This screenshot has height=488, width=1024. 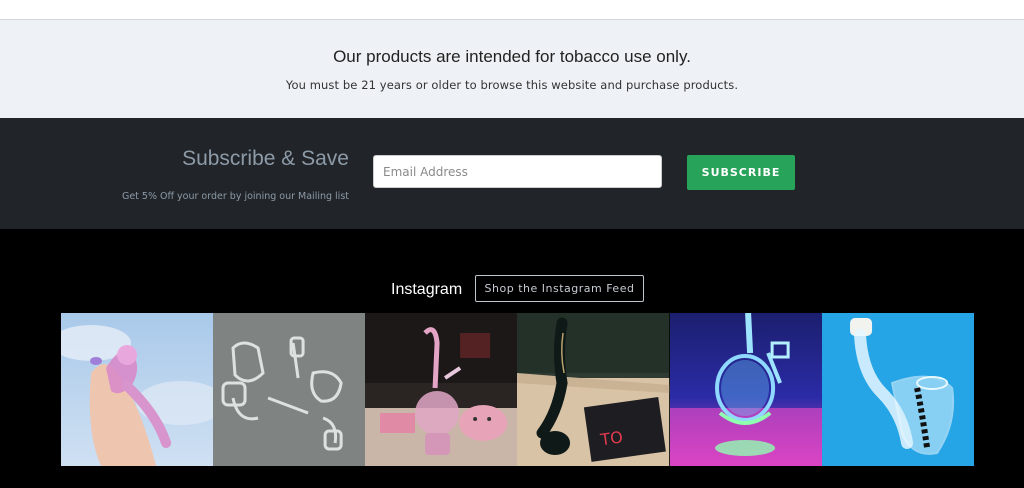 What do you see at coordinates (517, 171) in the screenshot?
I see `email-input` at bounding box center [517, 171].